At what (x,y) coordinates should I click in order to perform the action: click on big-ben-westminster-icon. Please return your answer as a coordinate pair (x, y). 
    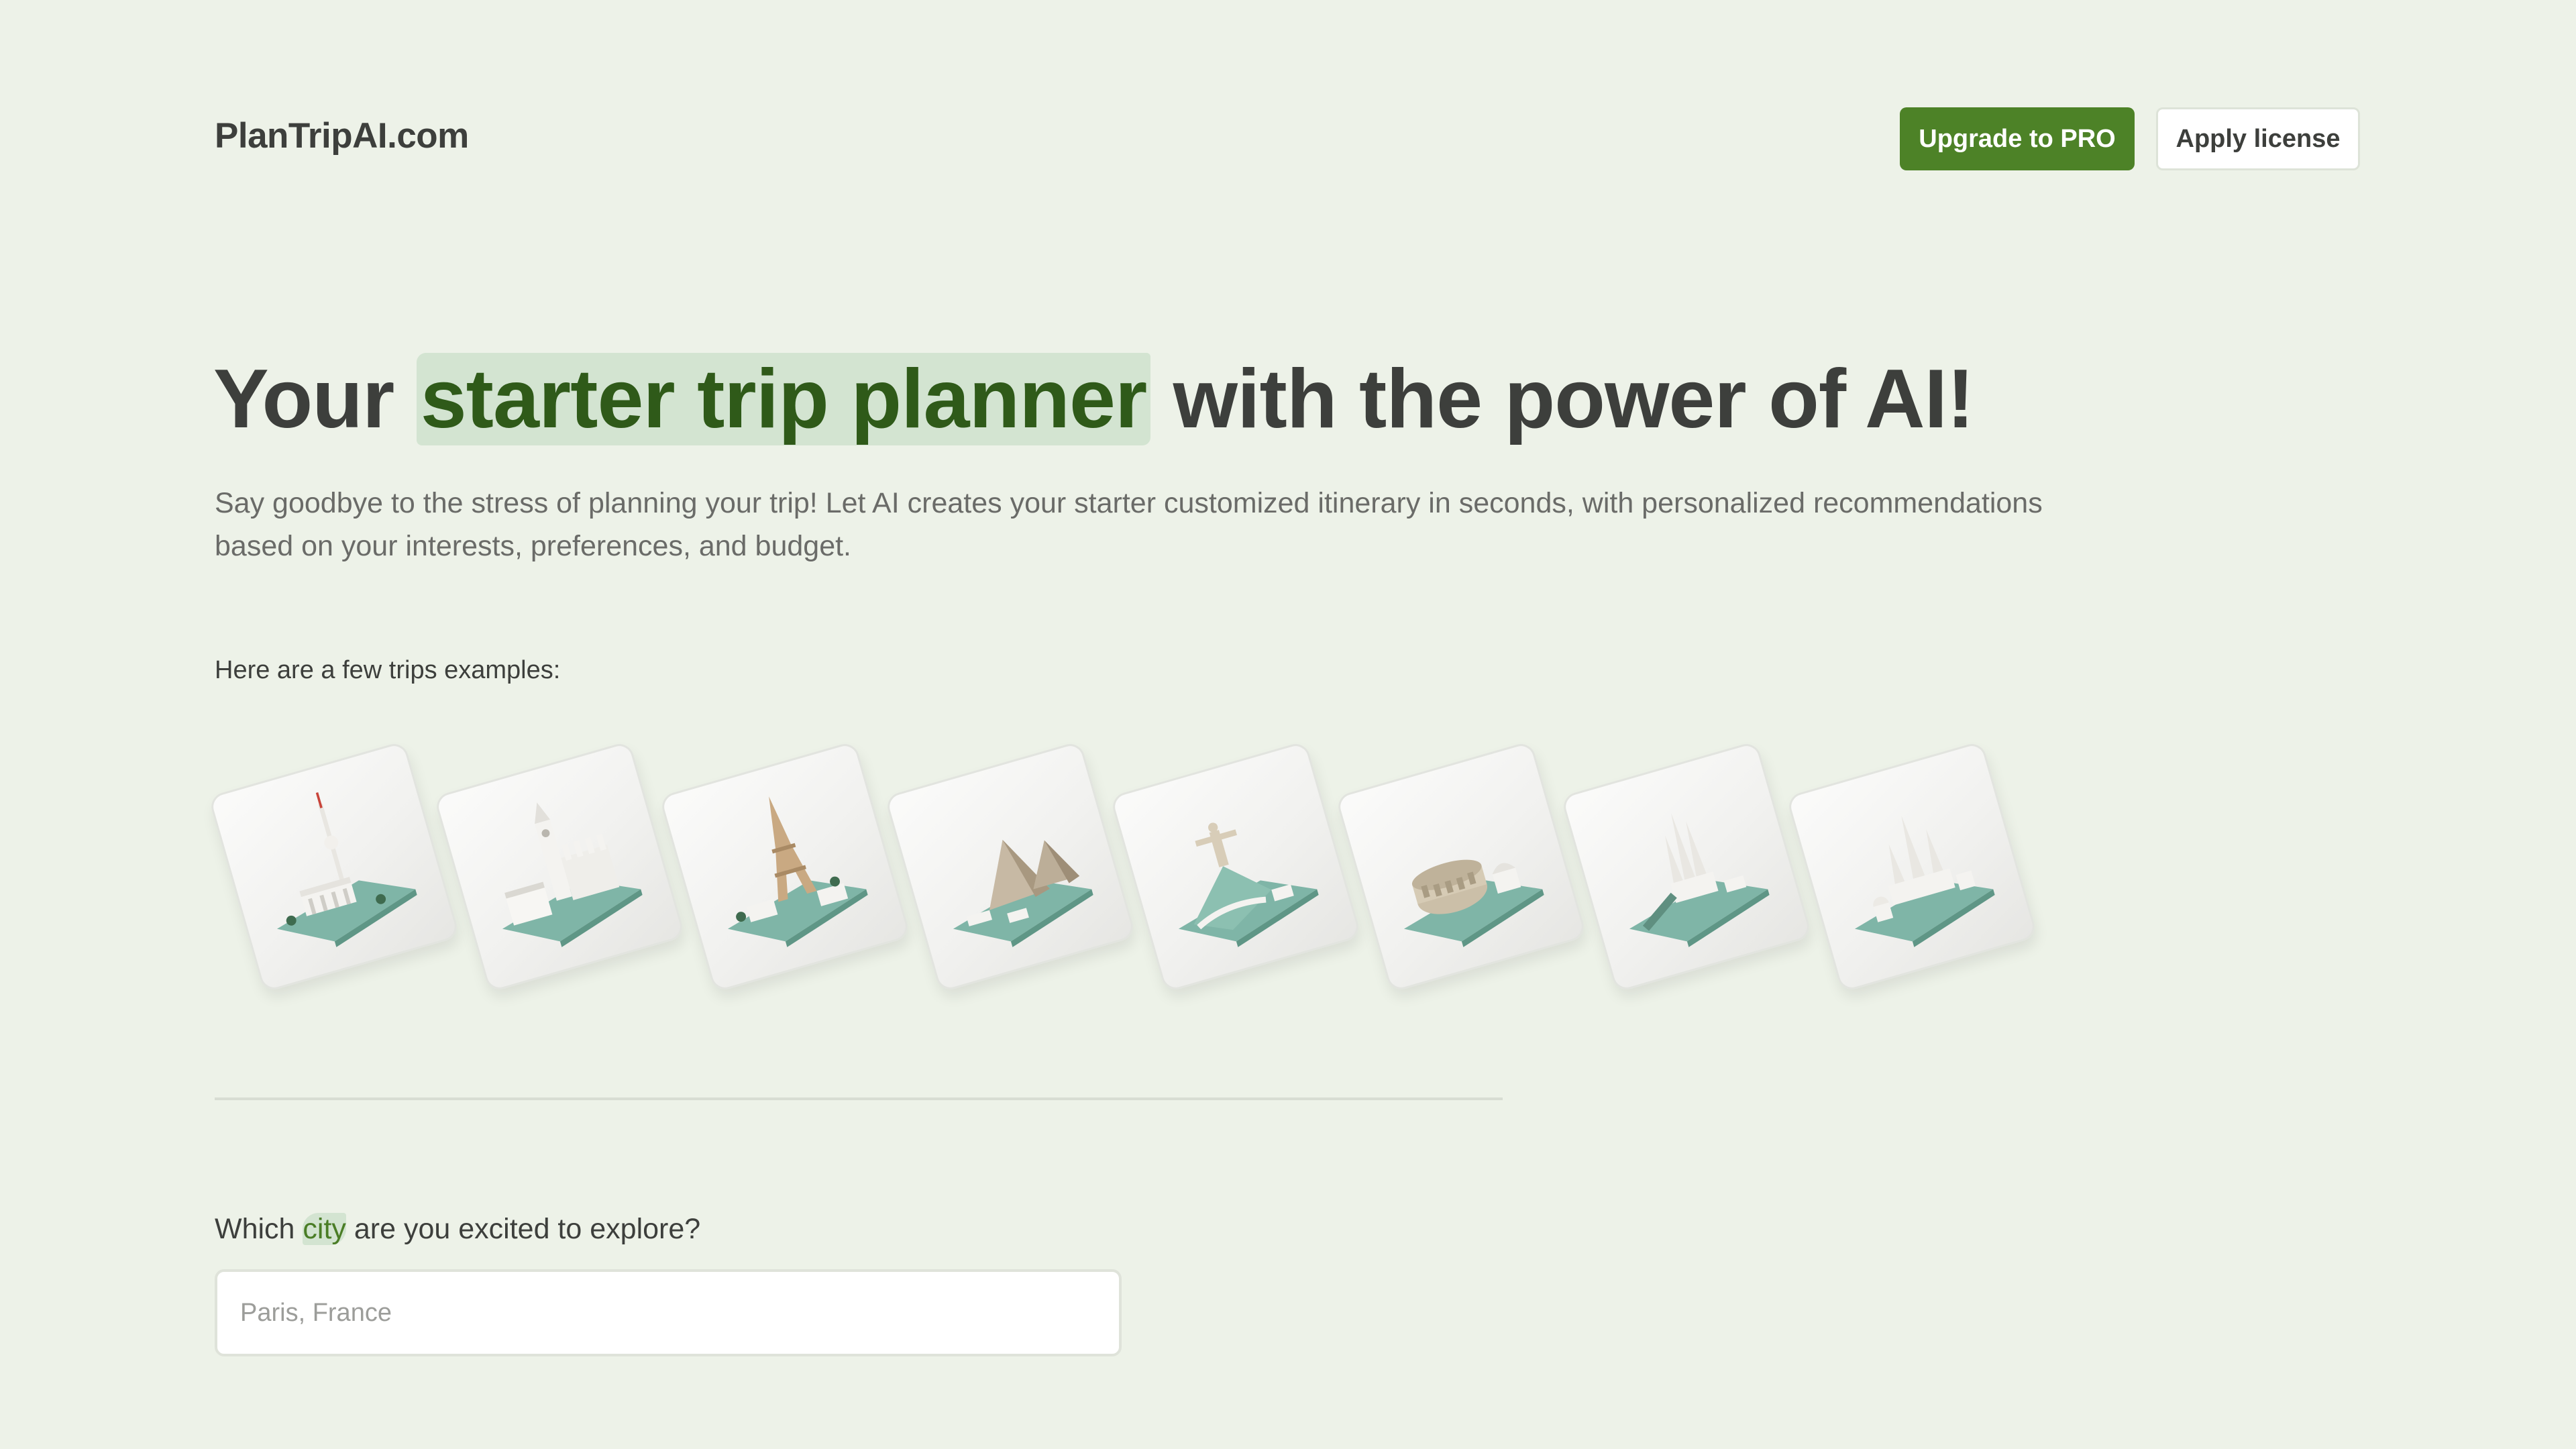
    Looking at the image, I should click on (572, 874).